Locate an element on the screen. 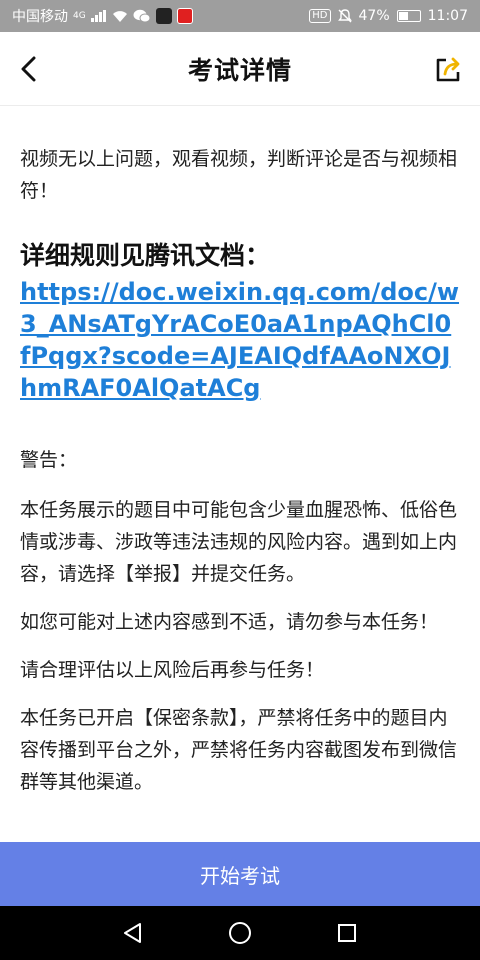 The height and width of the screenshot is (960, 480). nav-back-button is located at coordinates (133, 933).